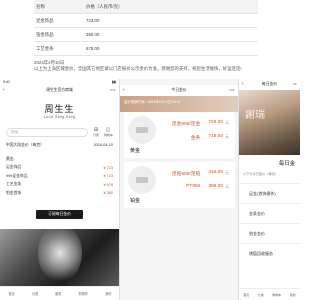 The image size is (320, 300). I want to click on gold-bar-shape, so click(142, 130).